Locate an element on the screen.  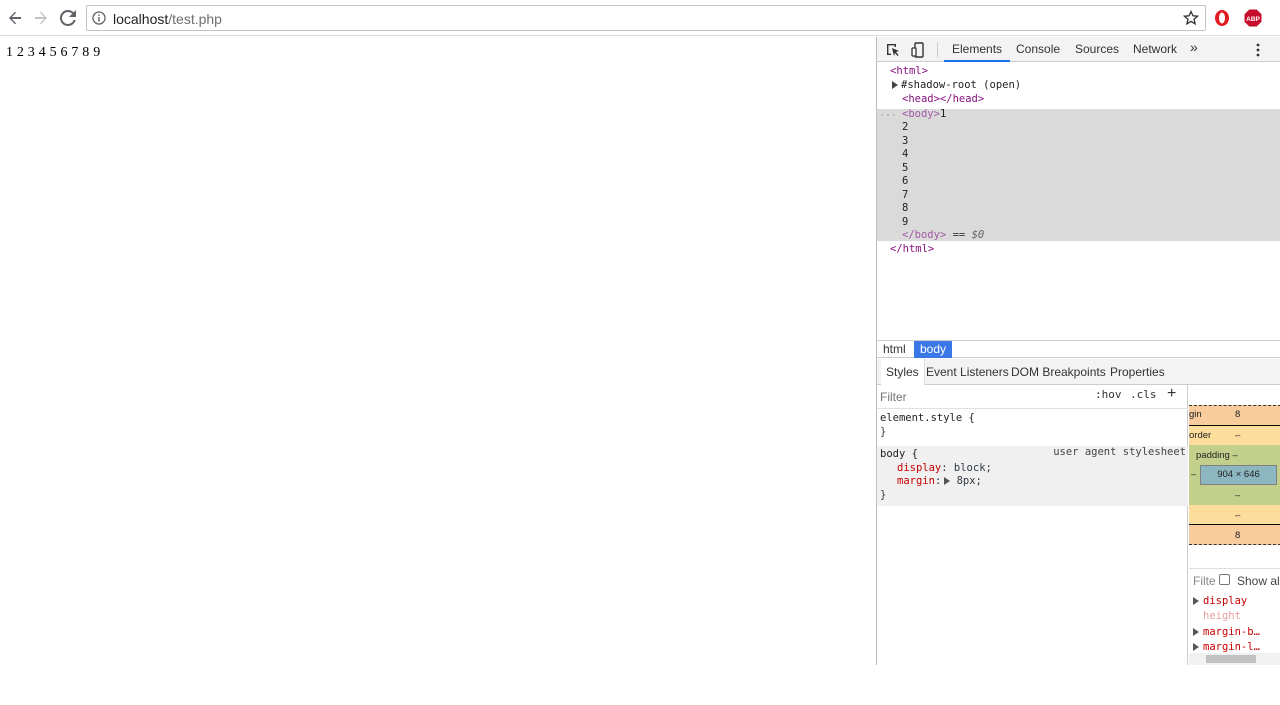
dom-text-line: 8 is located at coordinates (905, 208).